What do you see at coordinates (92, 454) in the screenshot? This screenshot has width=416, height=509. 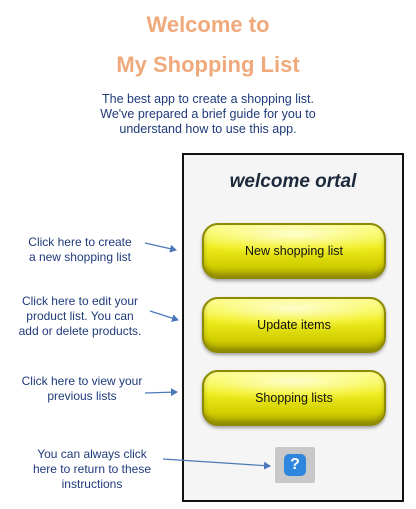 I see `annotation-line: You can always click` at bounding box center [92, 454].